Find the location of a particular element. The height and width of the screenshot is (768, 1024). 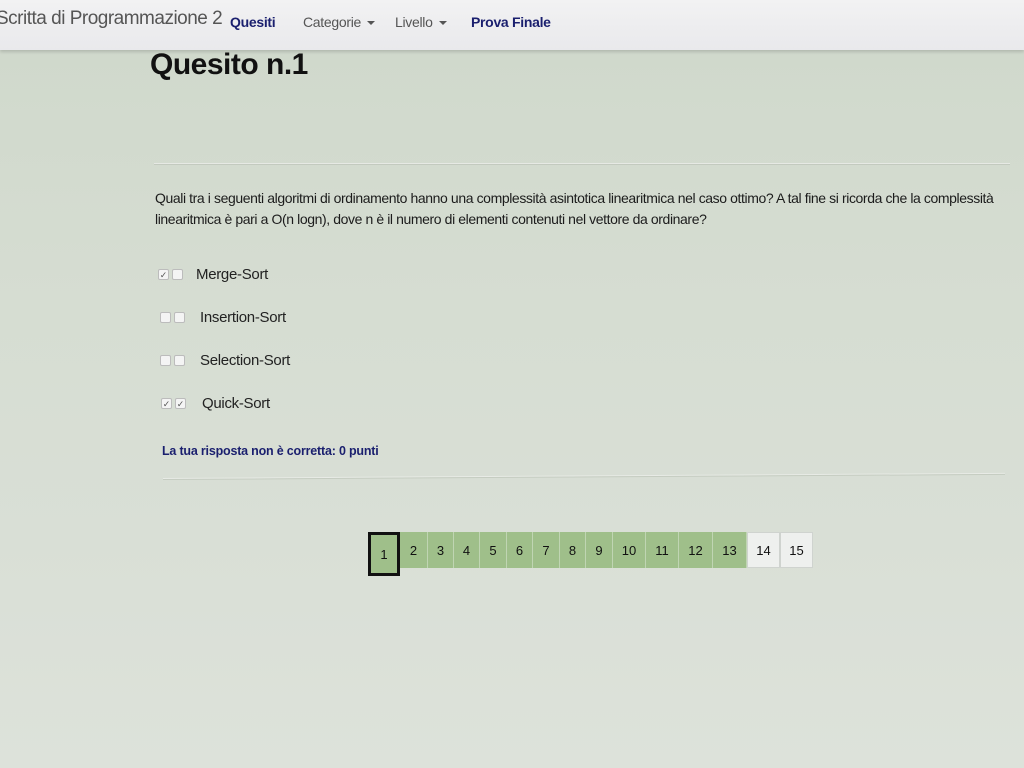

nav-quesiti-label: Quesiti is located at coordinates (253, 22).